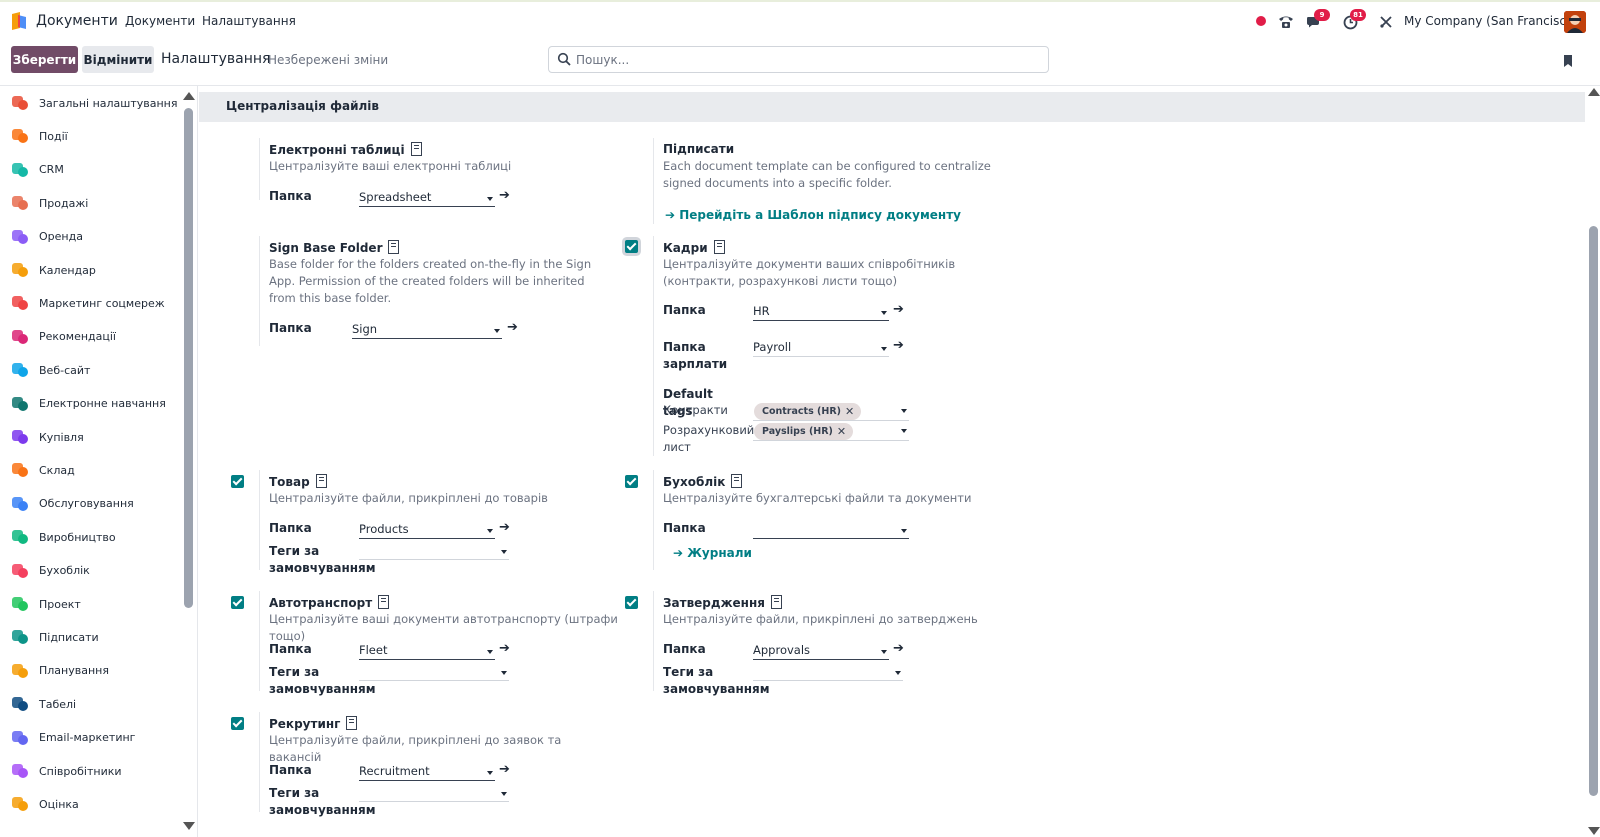  What do you see at coordinates (427, 651) in the screenshot?
I see `fleet-folder-select: Fleet` at bounding box center [427, 651].